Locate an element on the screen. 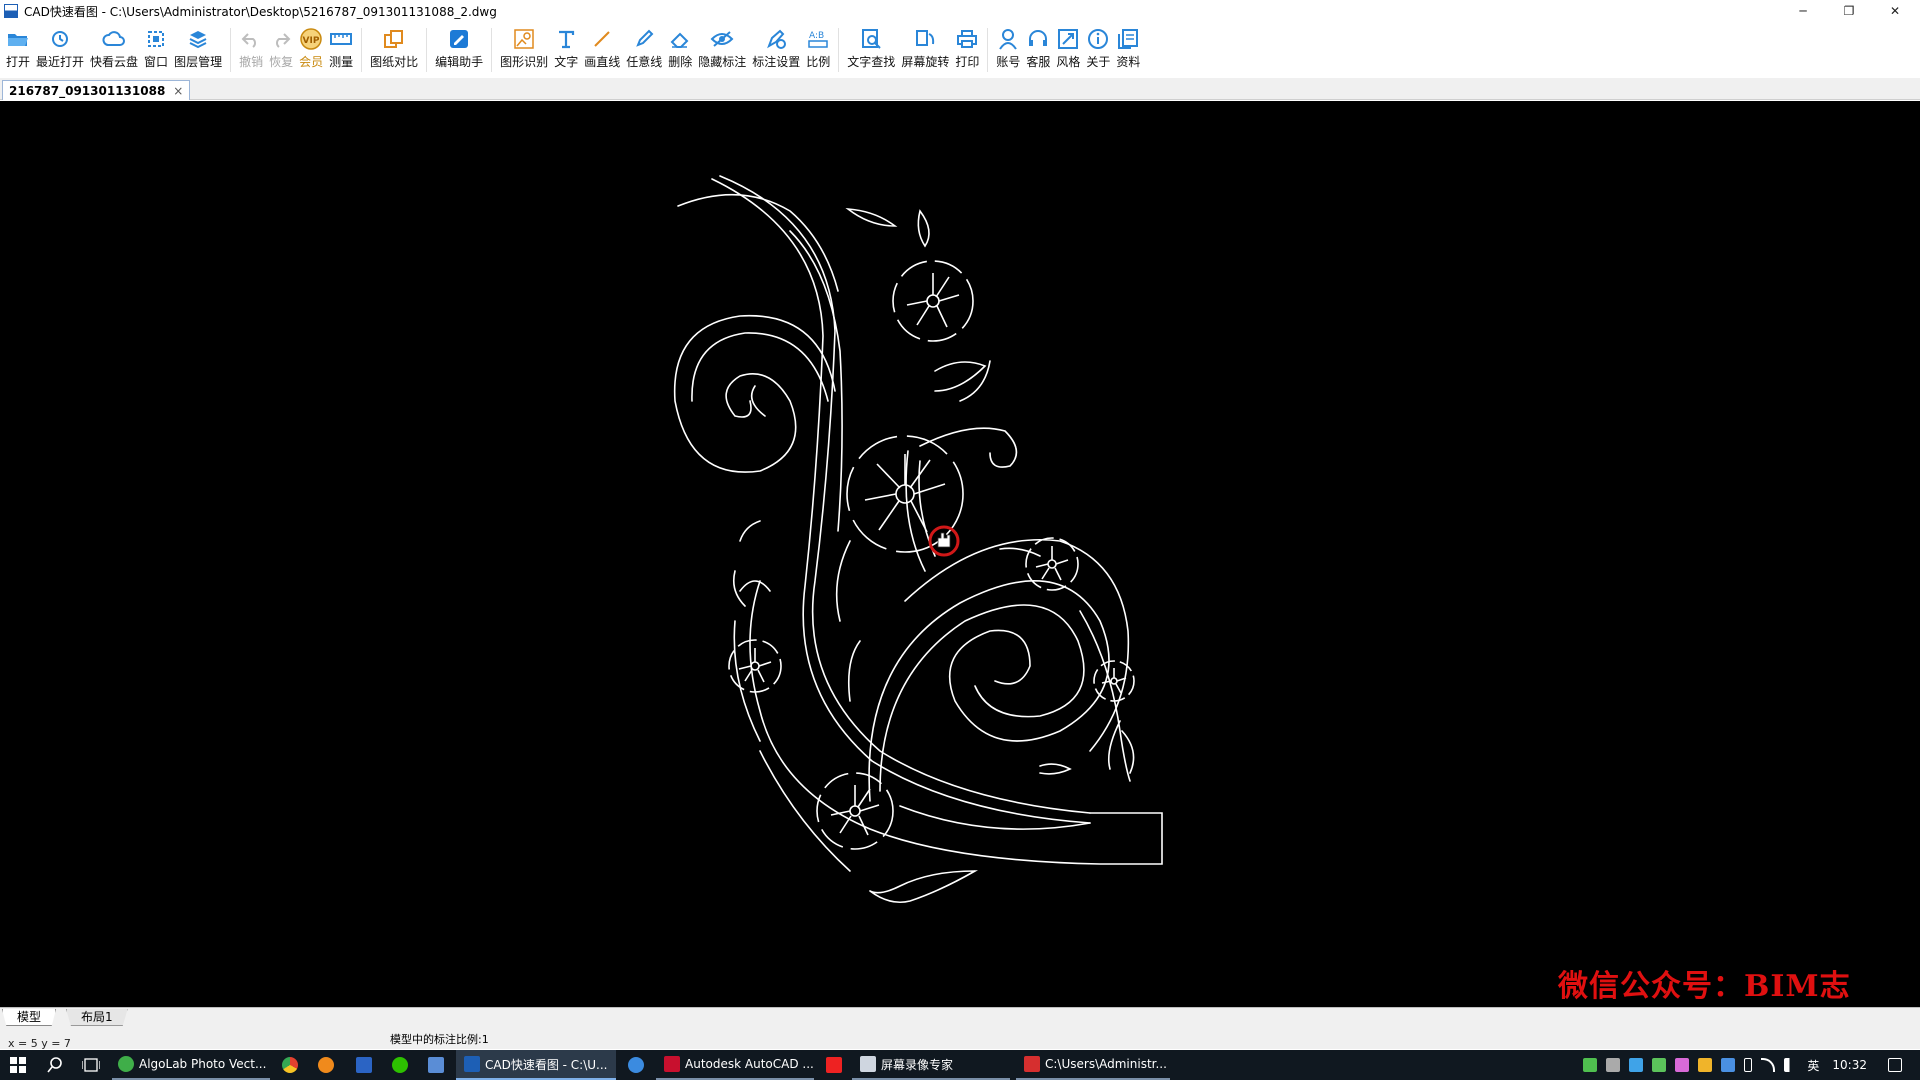  search-button is located at coordinates (55, 1065).